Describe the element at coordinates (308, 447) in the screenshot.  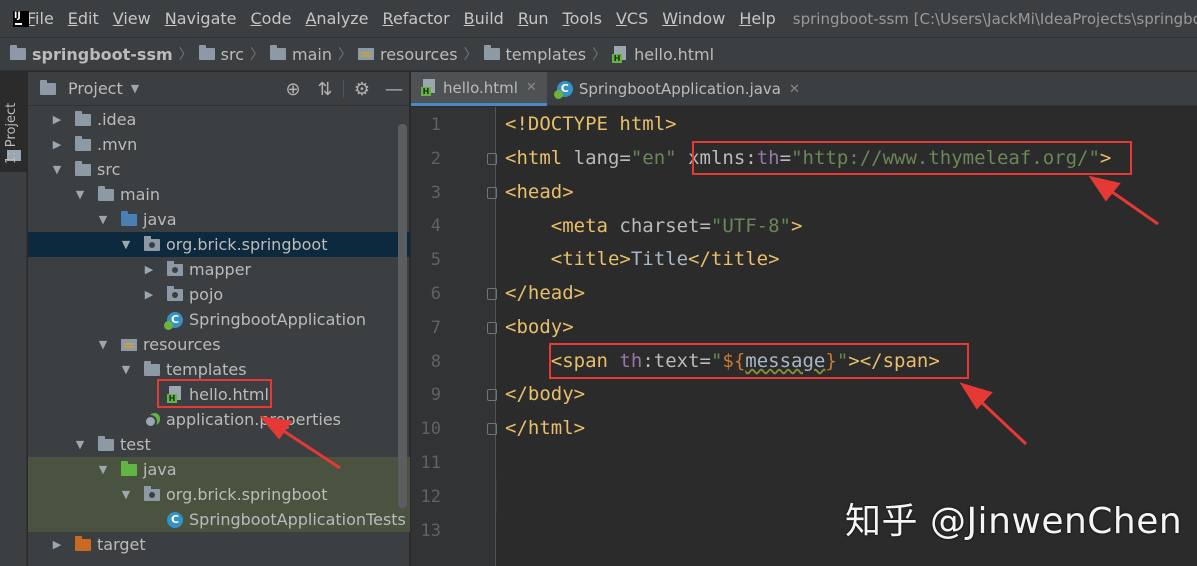
I see `arrow-hello` at that location.